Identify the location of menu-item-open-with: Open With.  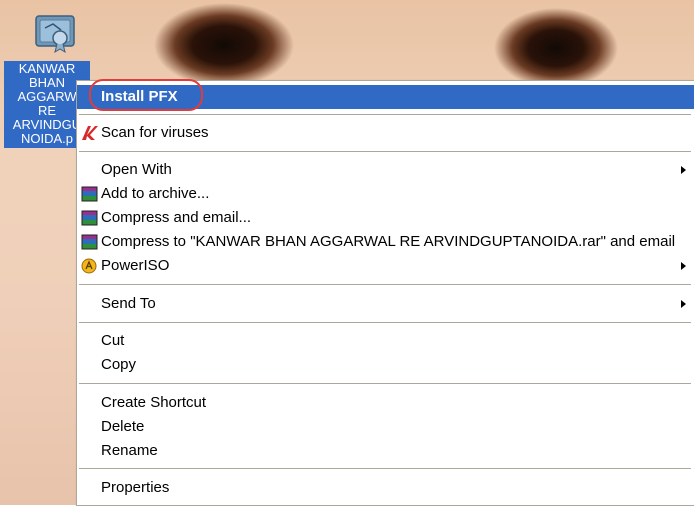
(385, 170).